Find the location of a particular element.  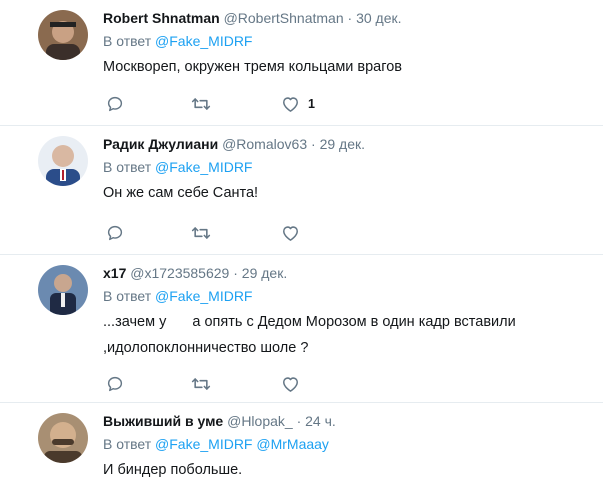

tweet-text: Он же сам себе Санта! is located at coordinates (181, 193).